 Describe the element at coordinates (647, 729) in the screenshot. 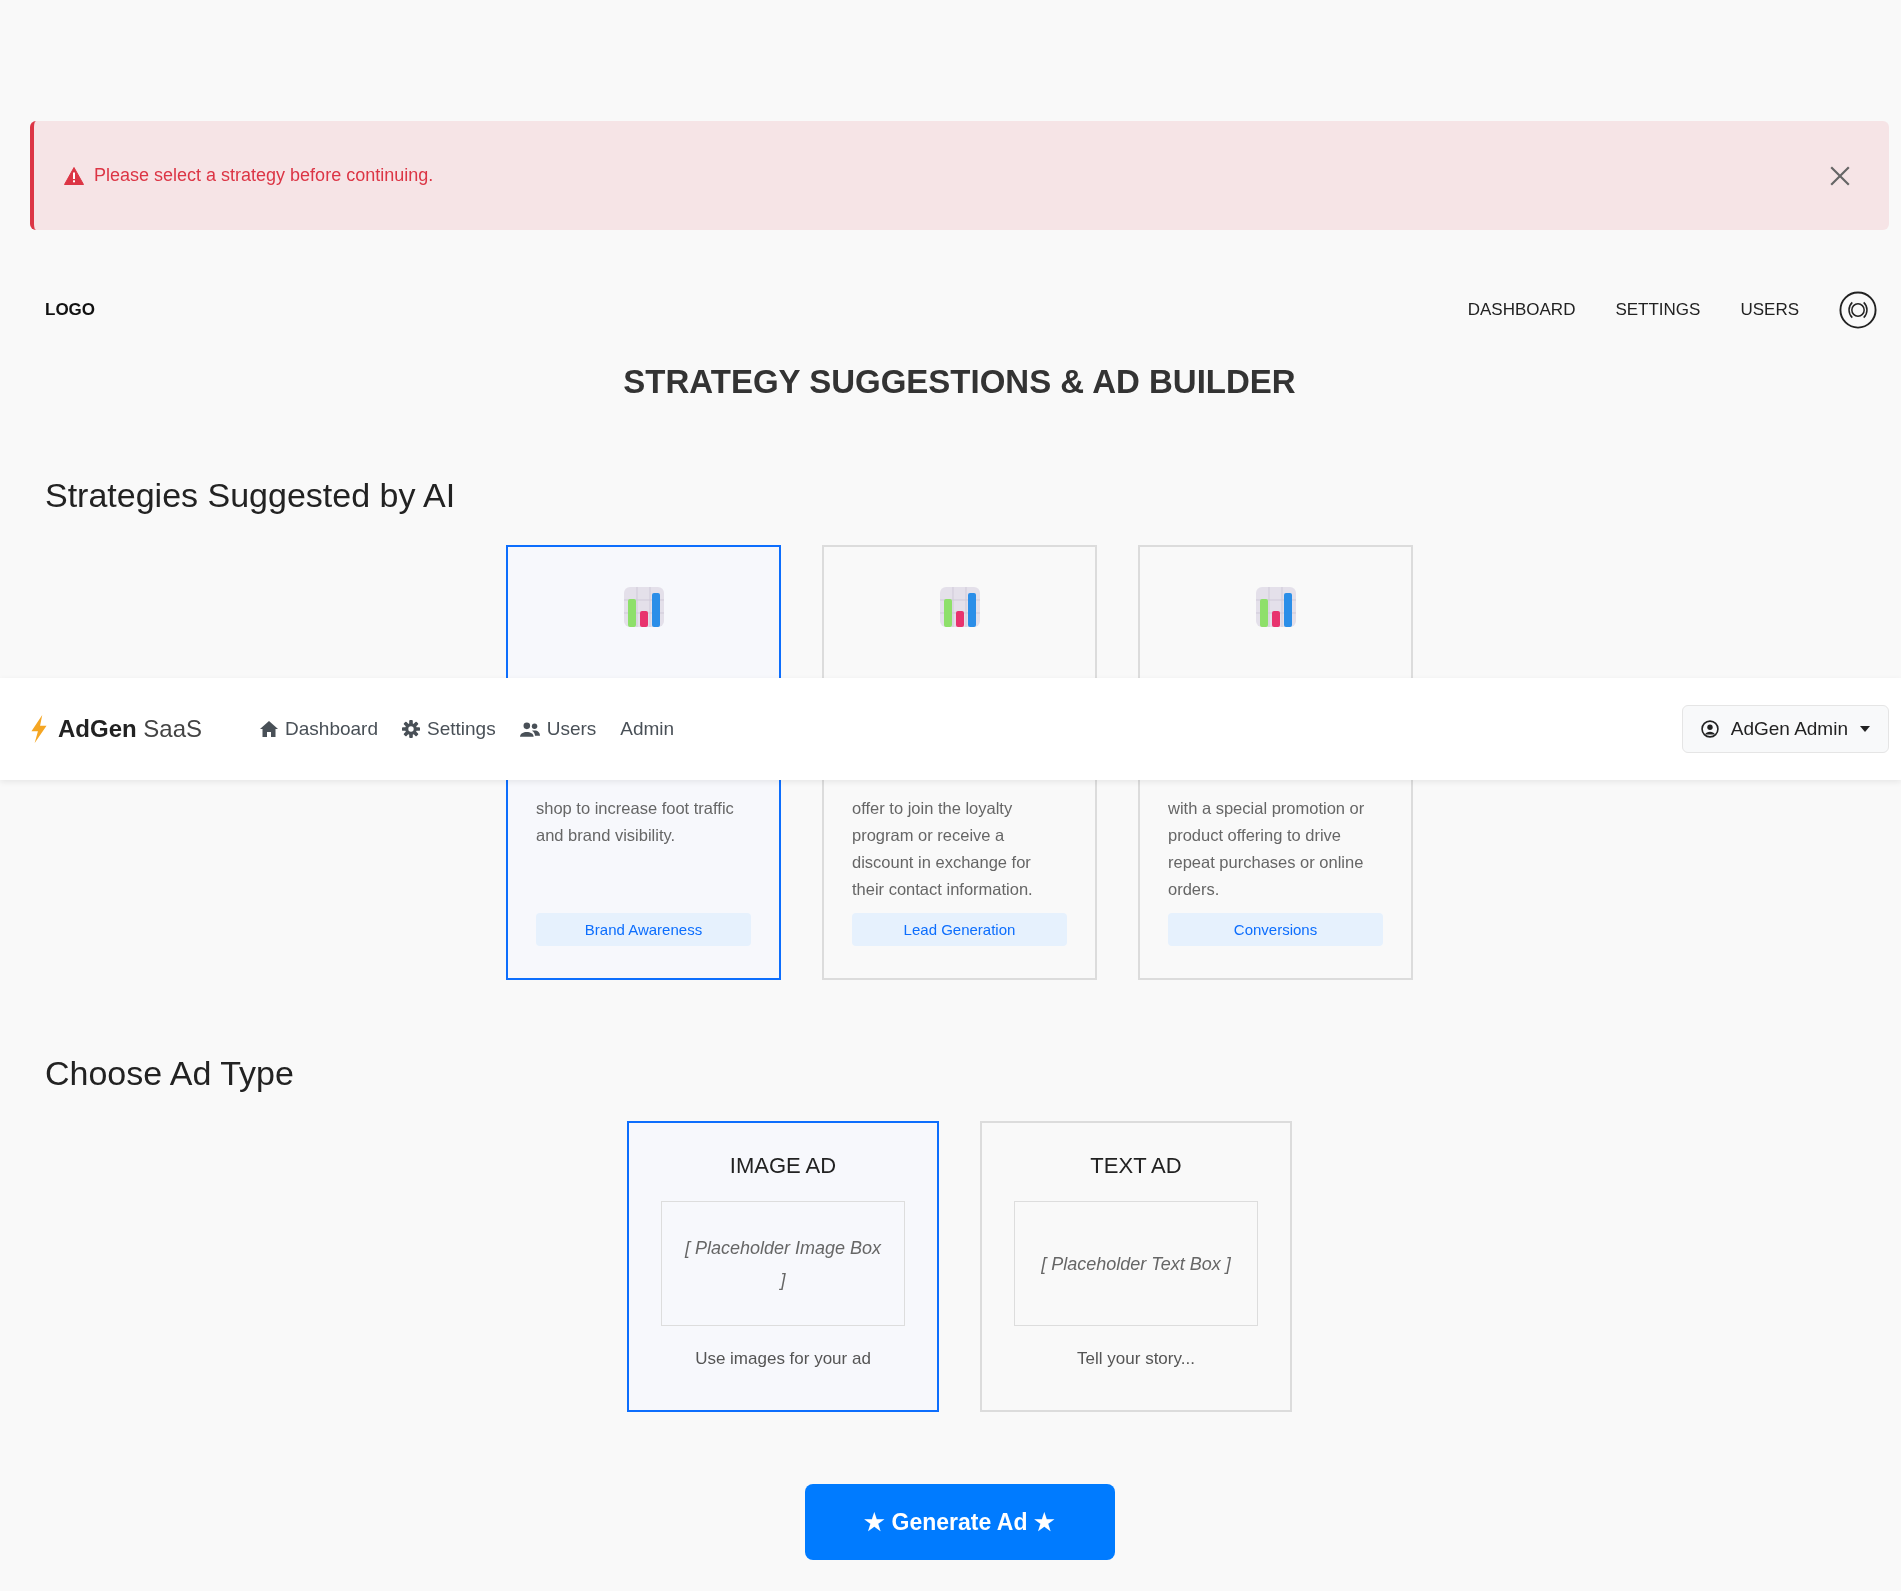

I see `nav-link: Admin` at that location.